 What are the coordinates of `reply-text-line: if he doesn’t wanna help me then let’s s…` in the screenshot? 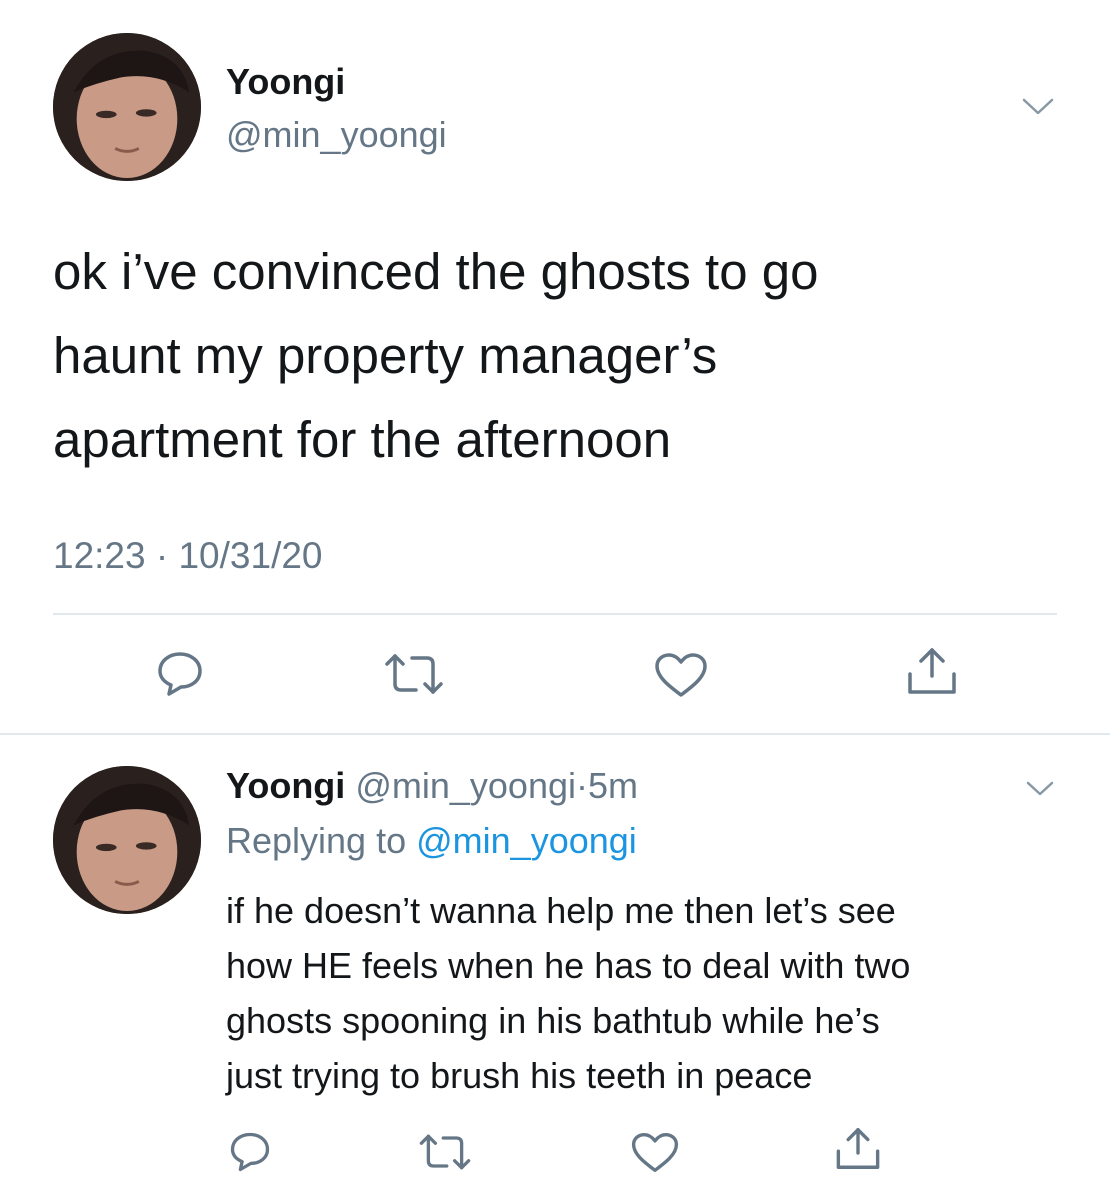 It's located at (561, 910).